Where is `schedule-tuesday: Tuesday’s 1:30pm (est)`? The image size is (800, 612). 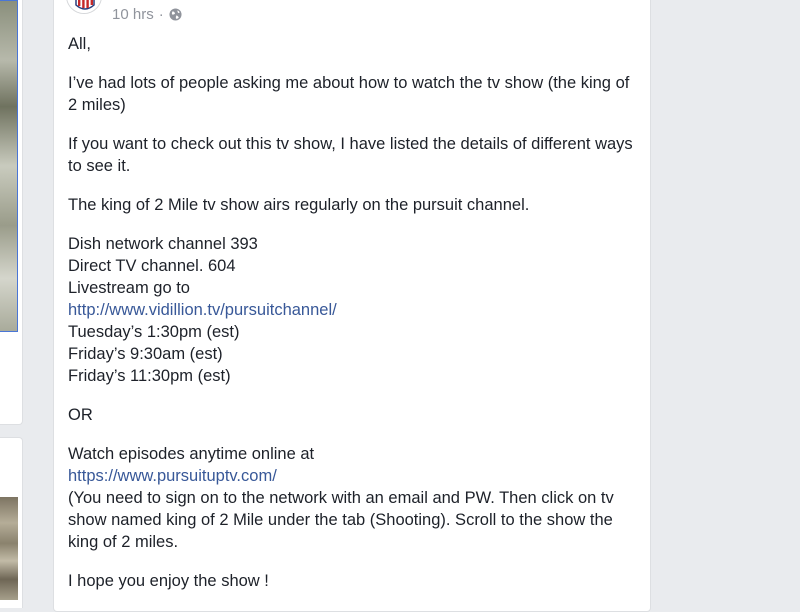
schedule-tuesday: Tuesday’s 1:30pm (est) is located at coordinates (154, 332).